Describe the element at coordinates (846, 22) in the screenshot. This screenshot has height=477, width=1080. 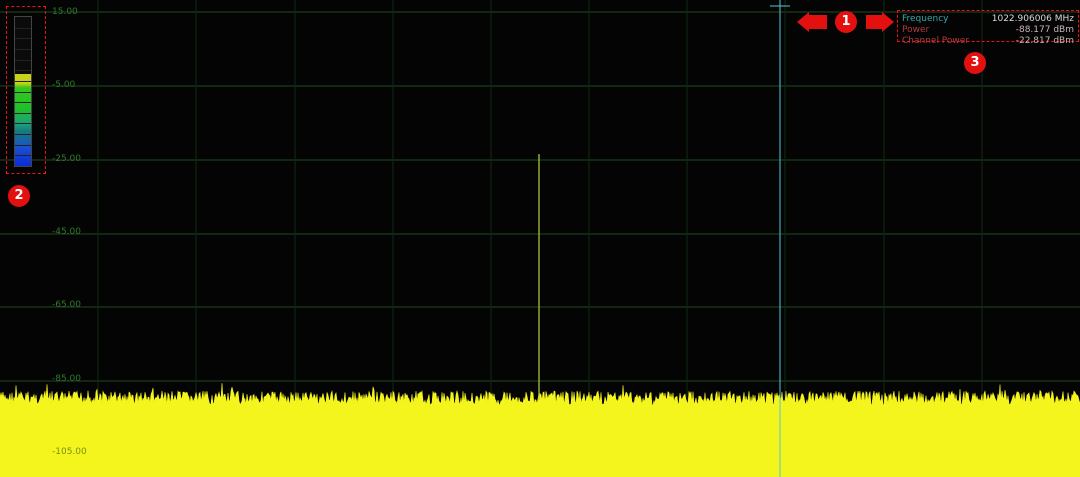
I see `callout-badge-1: 1` at that location.